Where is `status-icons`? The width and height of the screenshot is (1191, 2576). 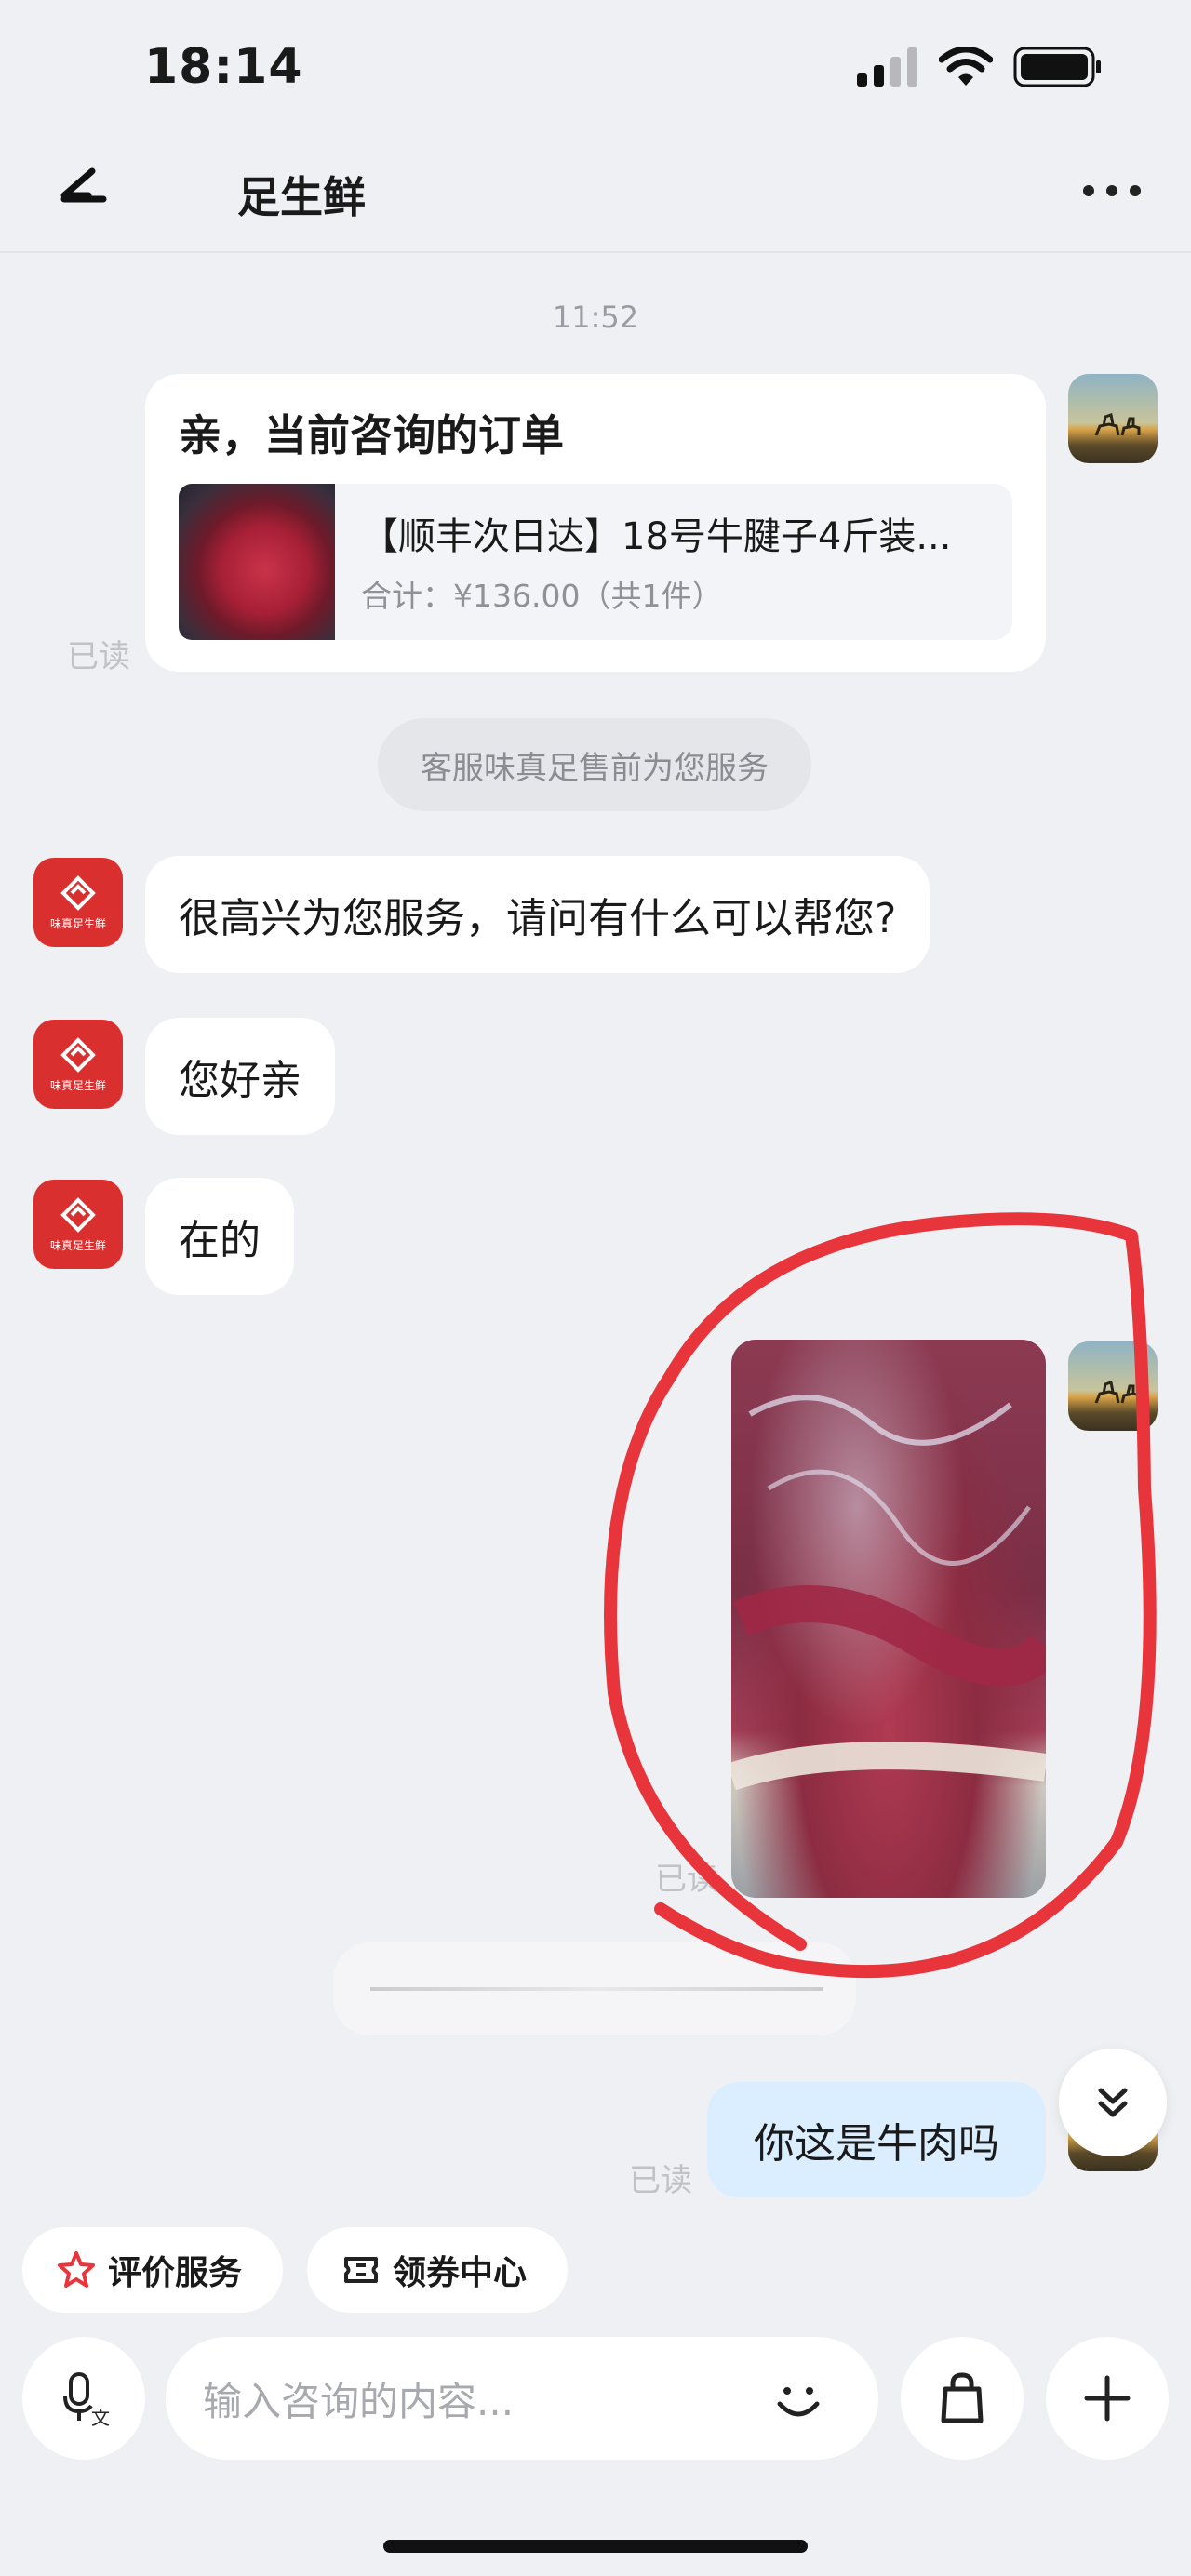 status-icons is located at coordinates (980, 67).